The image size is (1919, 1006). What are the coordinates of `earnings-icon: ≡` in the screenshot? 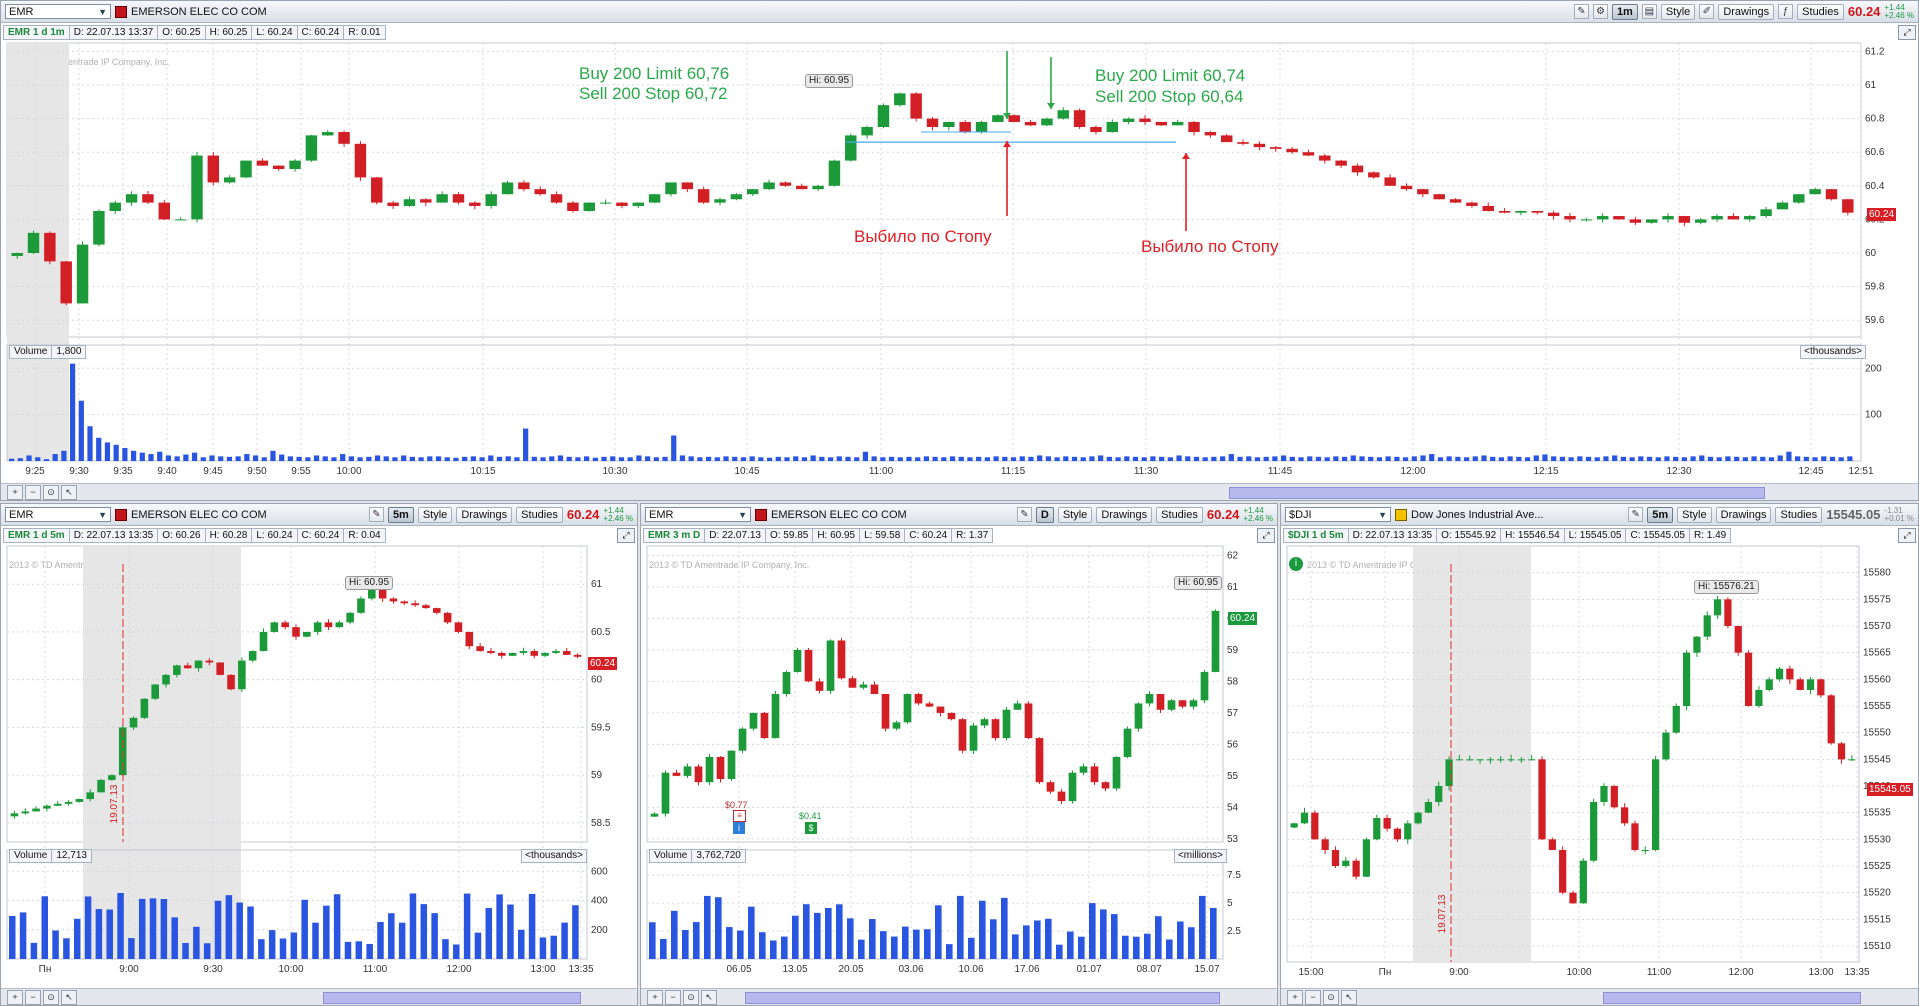 It's located at (739, 816).